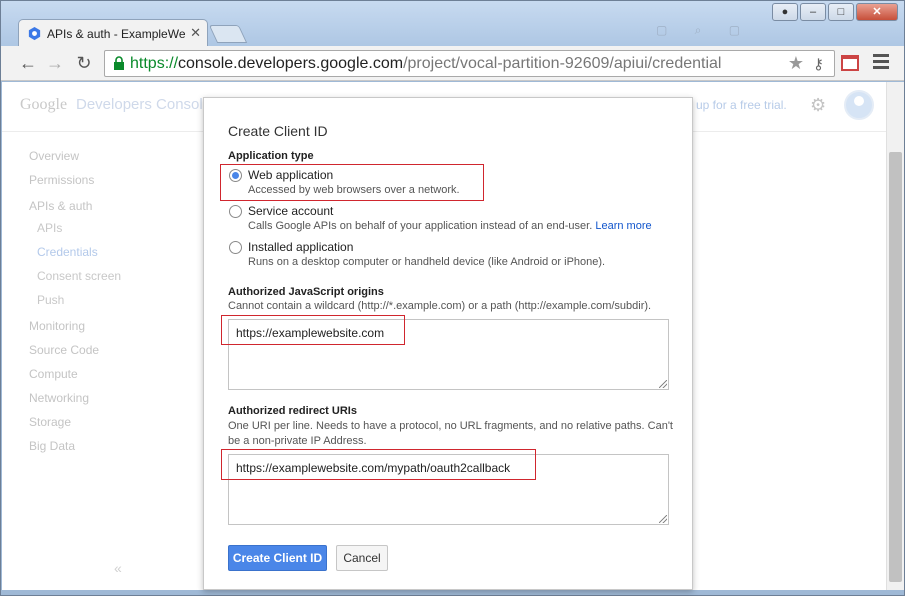 The width and height of the screenshot is (905, 596). Describe the element at coordinates (118, 568) in the screenshot. I see `collapse-sidebar-icon: «` at that location.